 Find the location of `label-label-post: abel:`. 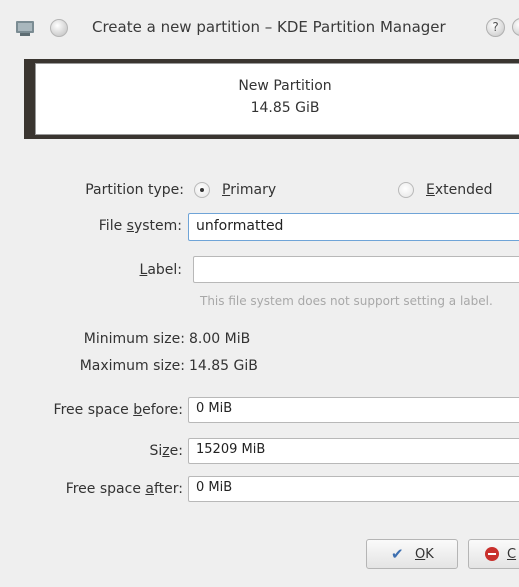

label-label-post: abel: is located at coordinates (164, 270).